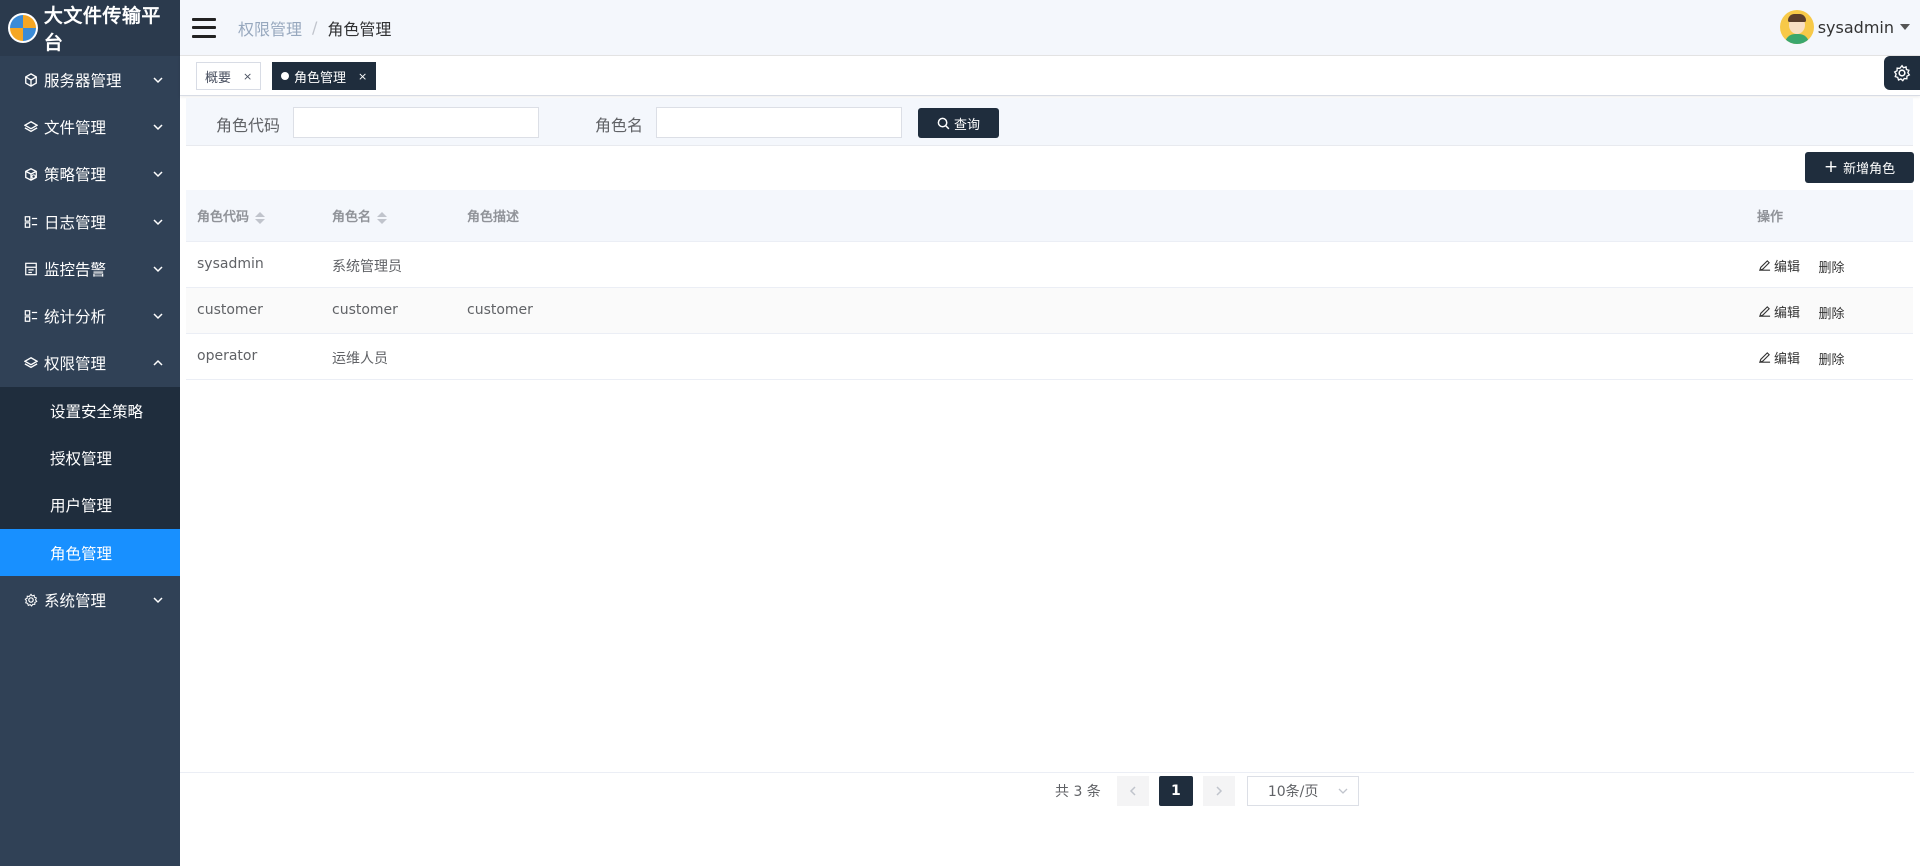  Describe the element at coordinates (1859, 167) in the screenshot. I see `add-role-button: + 新增角色` at that location.